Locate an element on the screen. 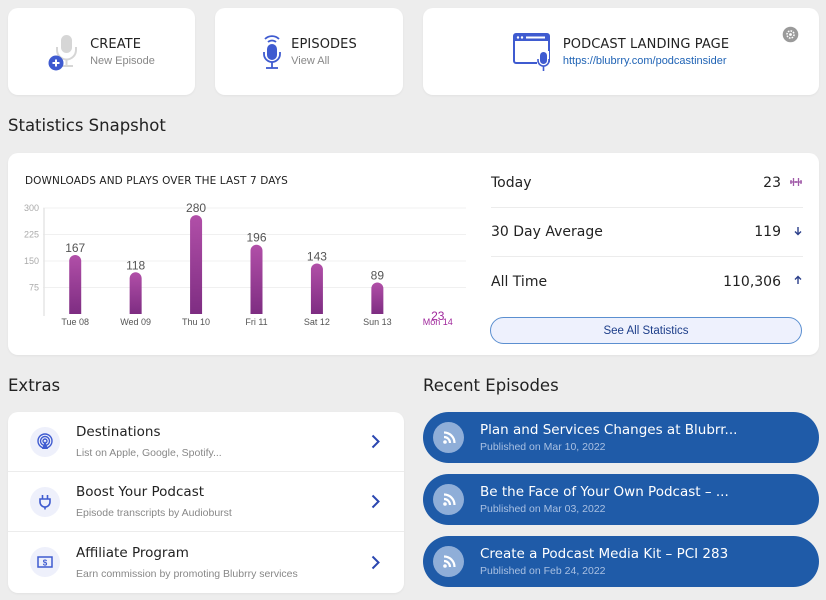  episode-published-date: Published on Feb 24, 2022 is located at coordinates (543, 571).